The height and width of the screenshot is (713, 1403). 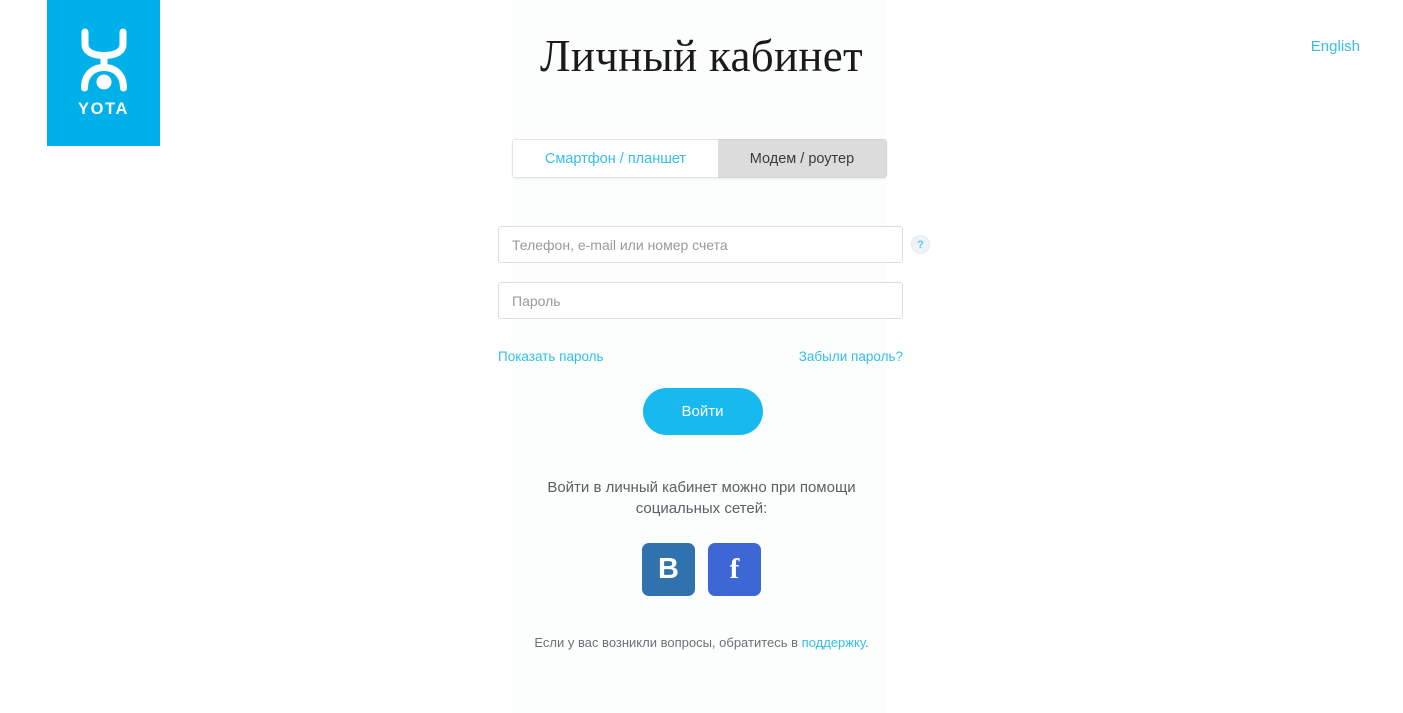 I want to click on device-type-tabs: Смартфон / планшет Модем / роутер, so click(x=699, y=158).